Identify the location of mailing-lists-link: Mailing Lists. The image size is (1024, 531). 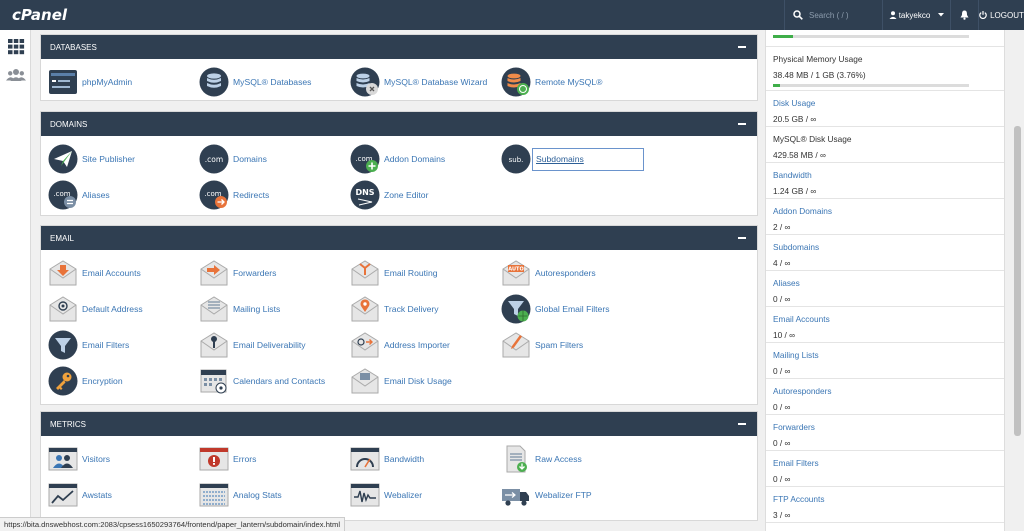
(267, 309).